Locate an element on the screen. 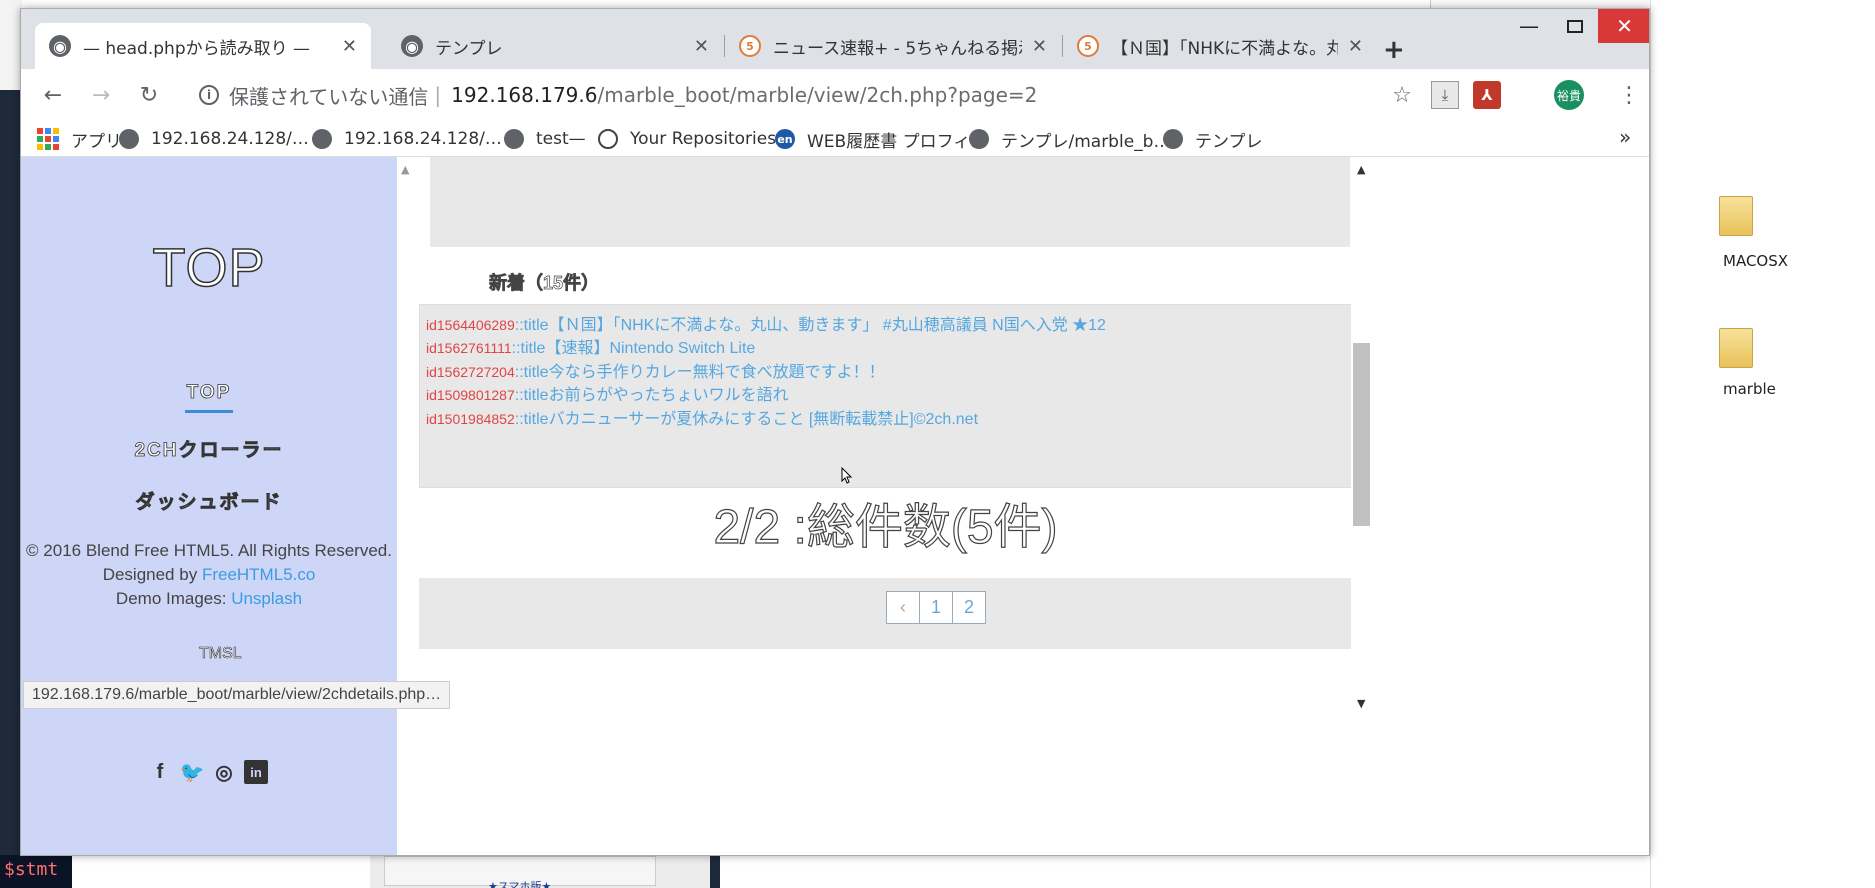 Image resolution: width=1875 pixels, height=888 pixels. github-icon is located at coordinates (608, 139).